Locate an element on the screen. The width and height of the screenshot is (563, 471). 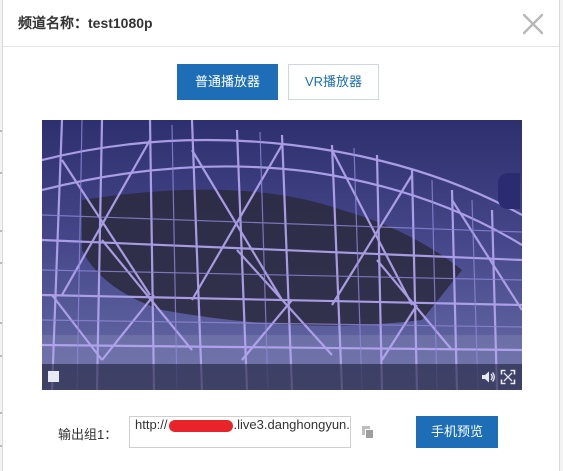
mobile-preview-button: 手机预览 is located at coordinates (457, 432).